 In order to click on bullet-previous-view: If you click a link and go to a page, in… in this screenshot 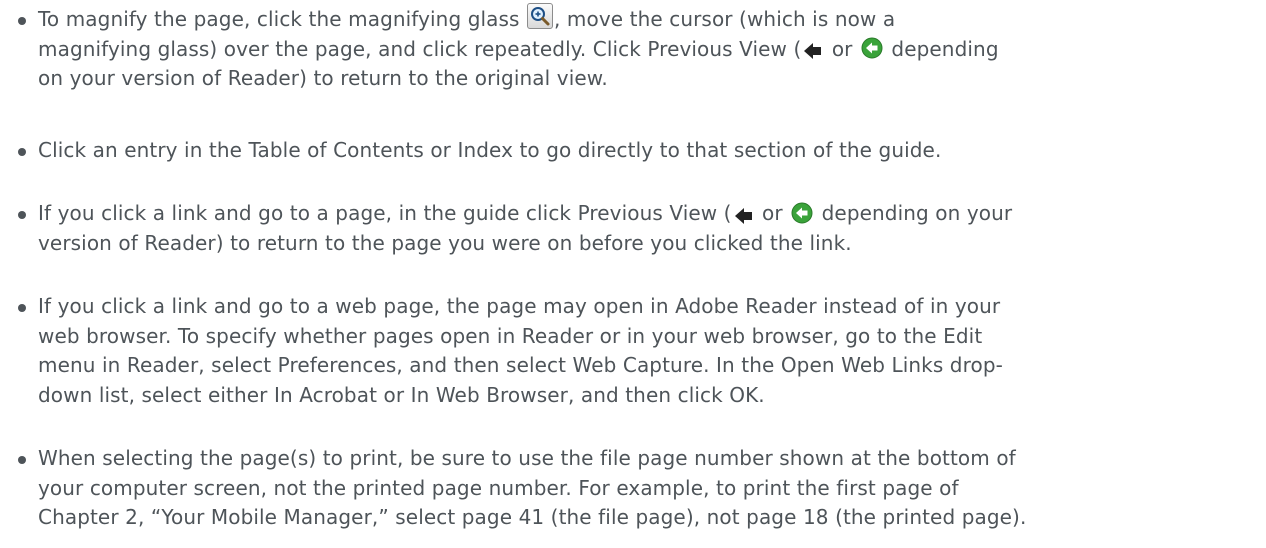, I will do `click(639, 228)`.